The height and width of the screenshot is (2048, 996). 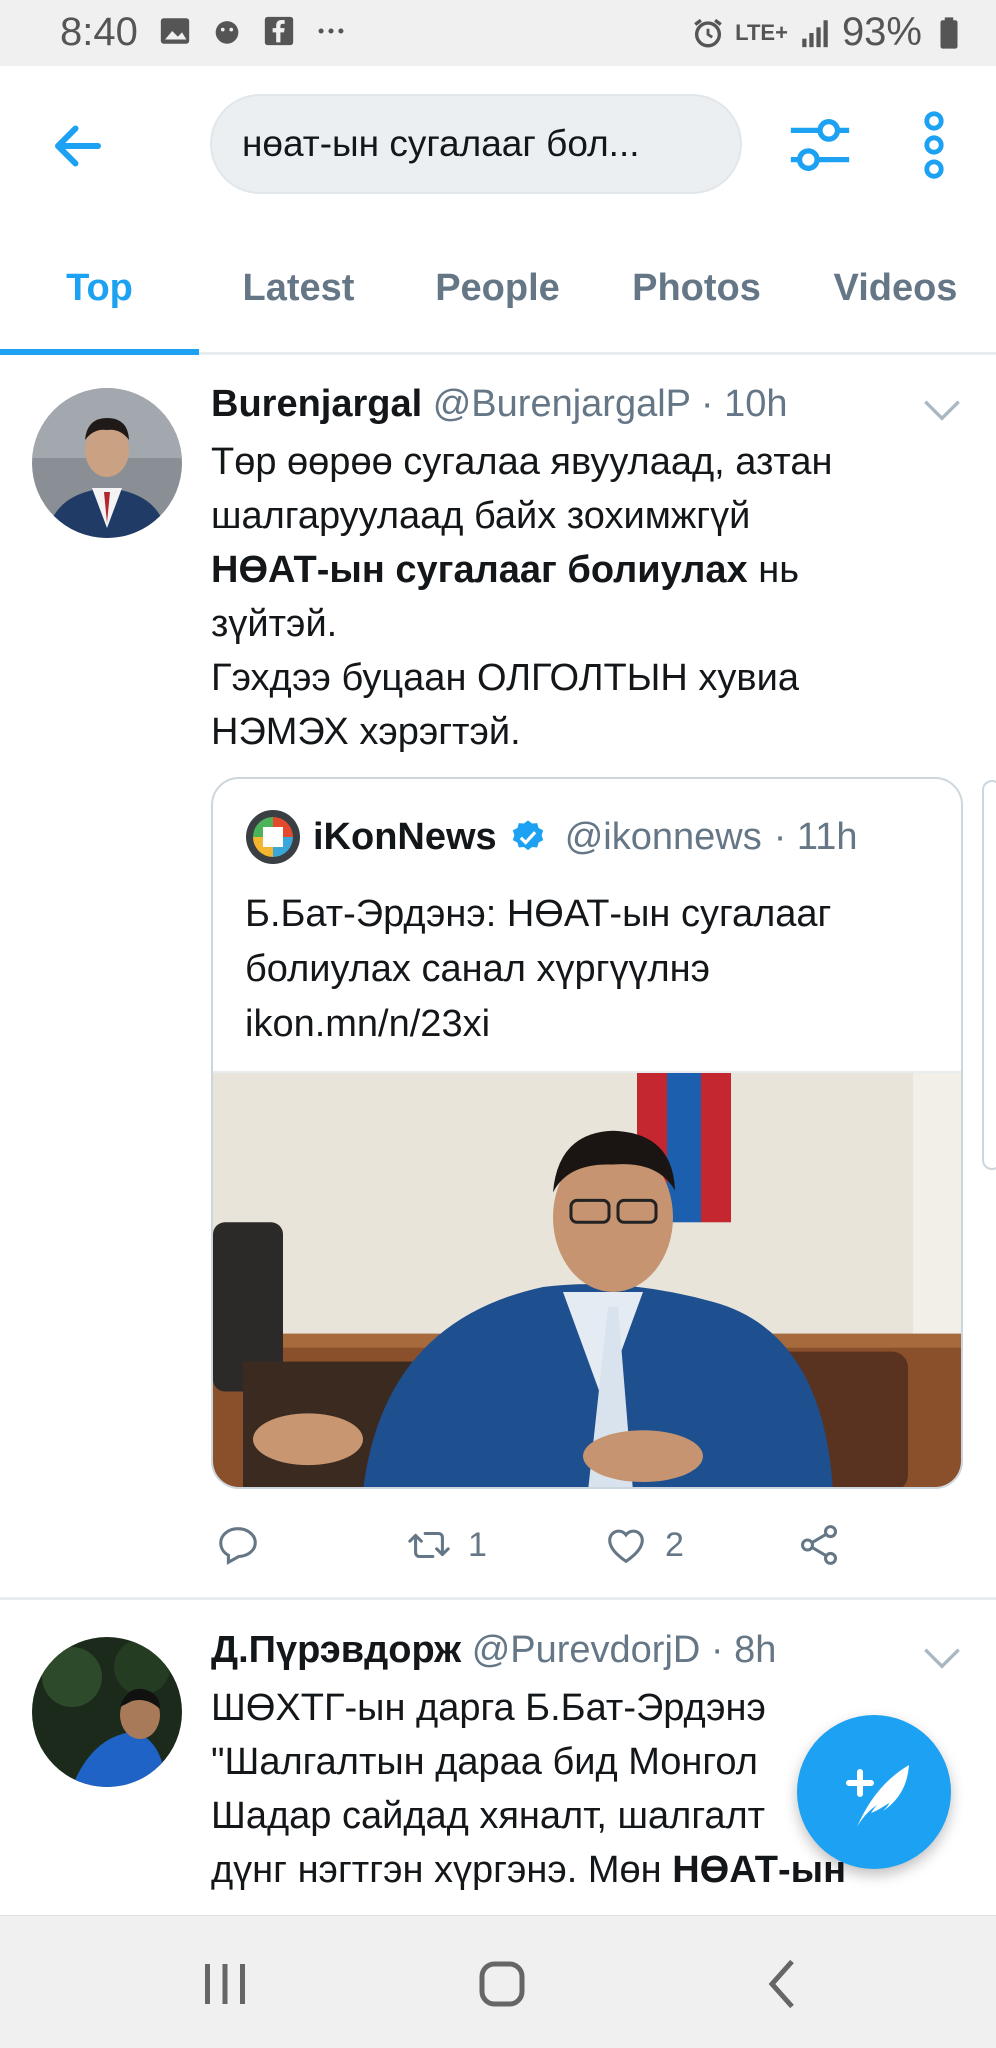 What do you see at coordinates (78, 146) in the screenshot?
I see `arrow-left-icon` at bounding box center [78, 146].